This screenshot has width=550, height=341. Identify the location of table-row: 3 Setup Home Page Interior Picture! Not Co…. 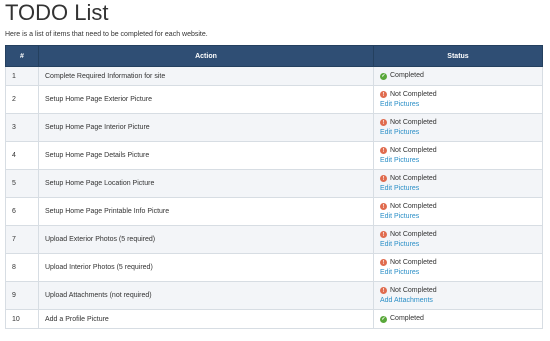
(274, 127).